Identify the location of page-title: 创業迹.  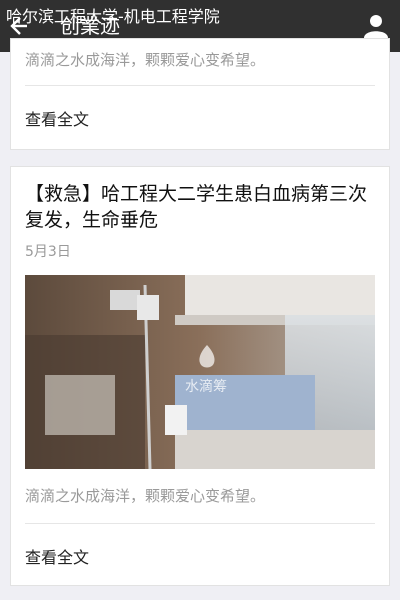
(90, 26).